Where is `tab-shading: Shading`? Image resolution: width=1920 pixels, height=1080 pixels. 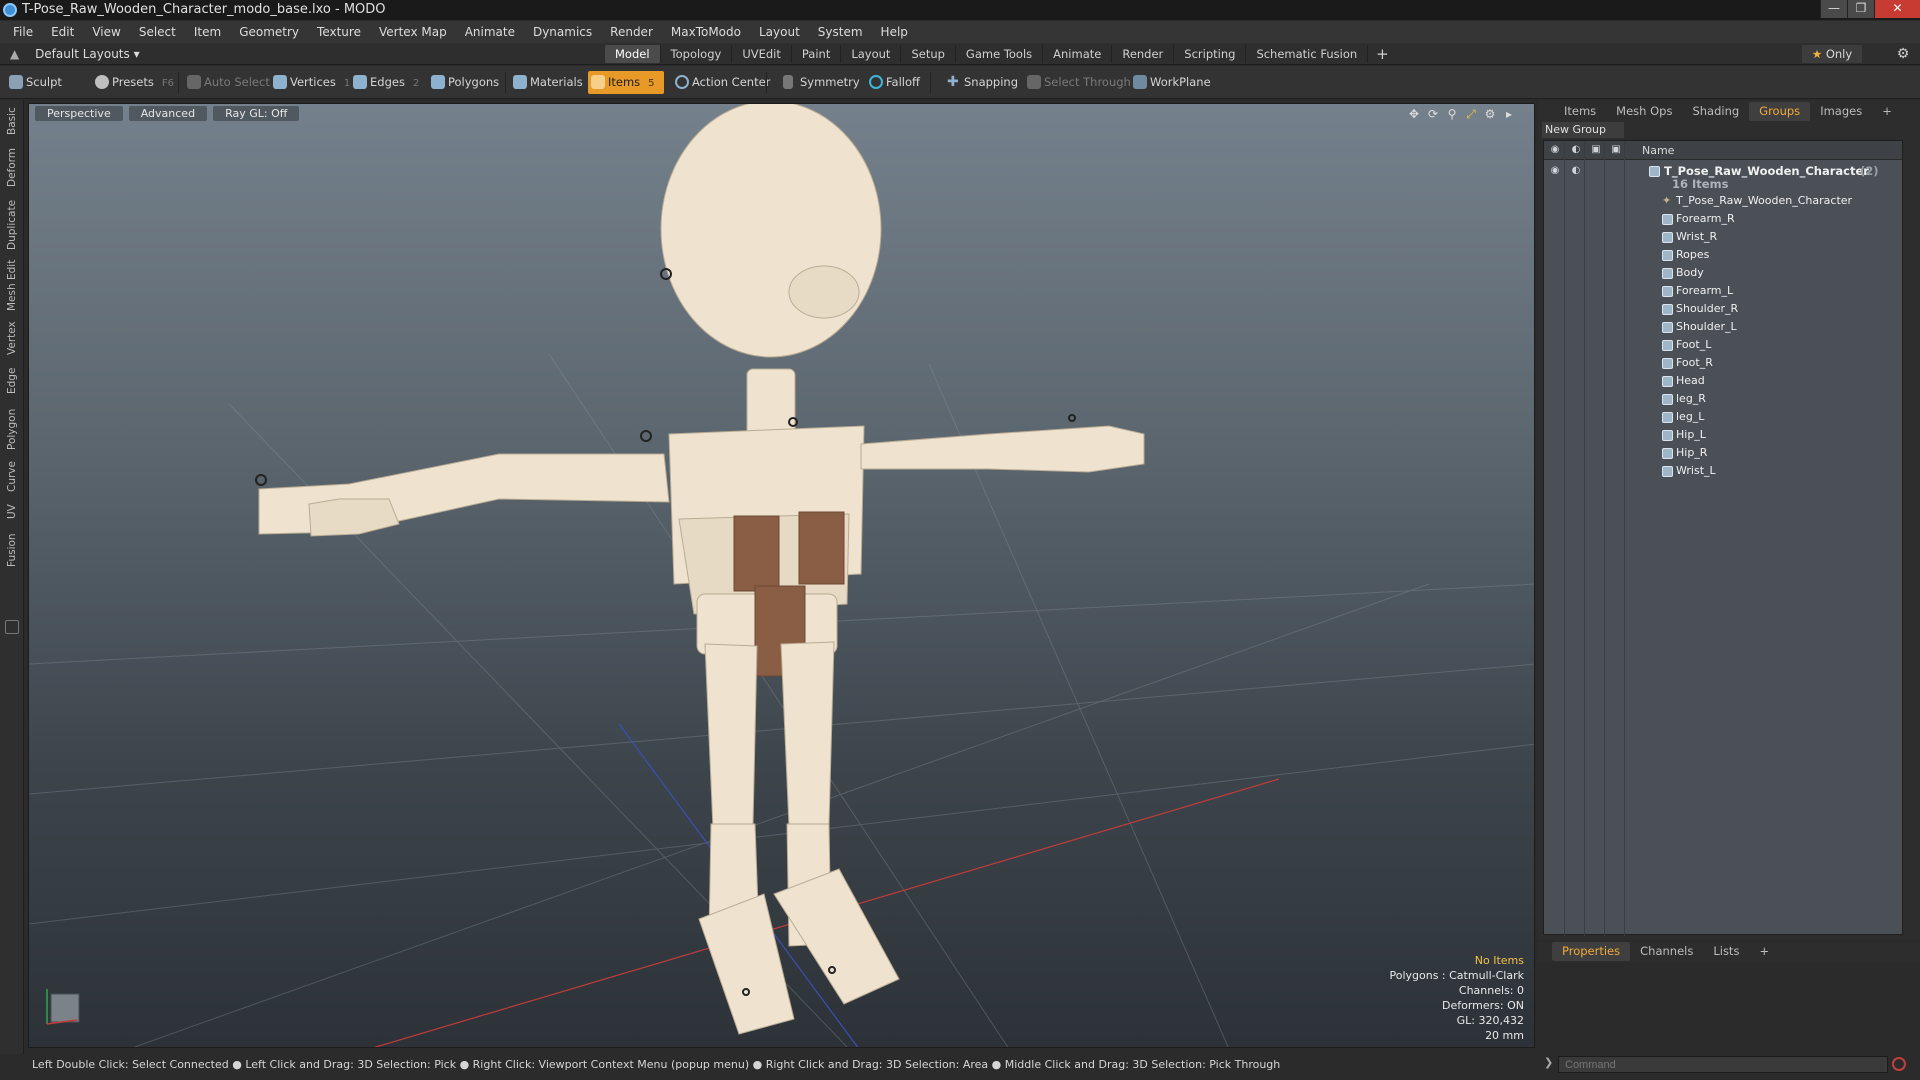 tab-shading: Shading is located at coordinates (1715, 111).